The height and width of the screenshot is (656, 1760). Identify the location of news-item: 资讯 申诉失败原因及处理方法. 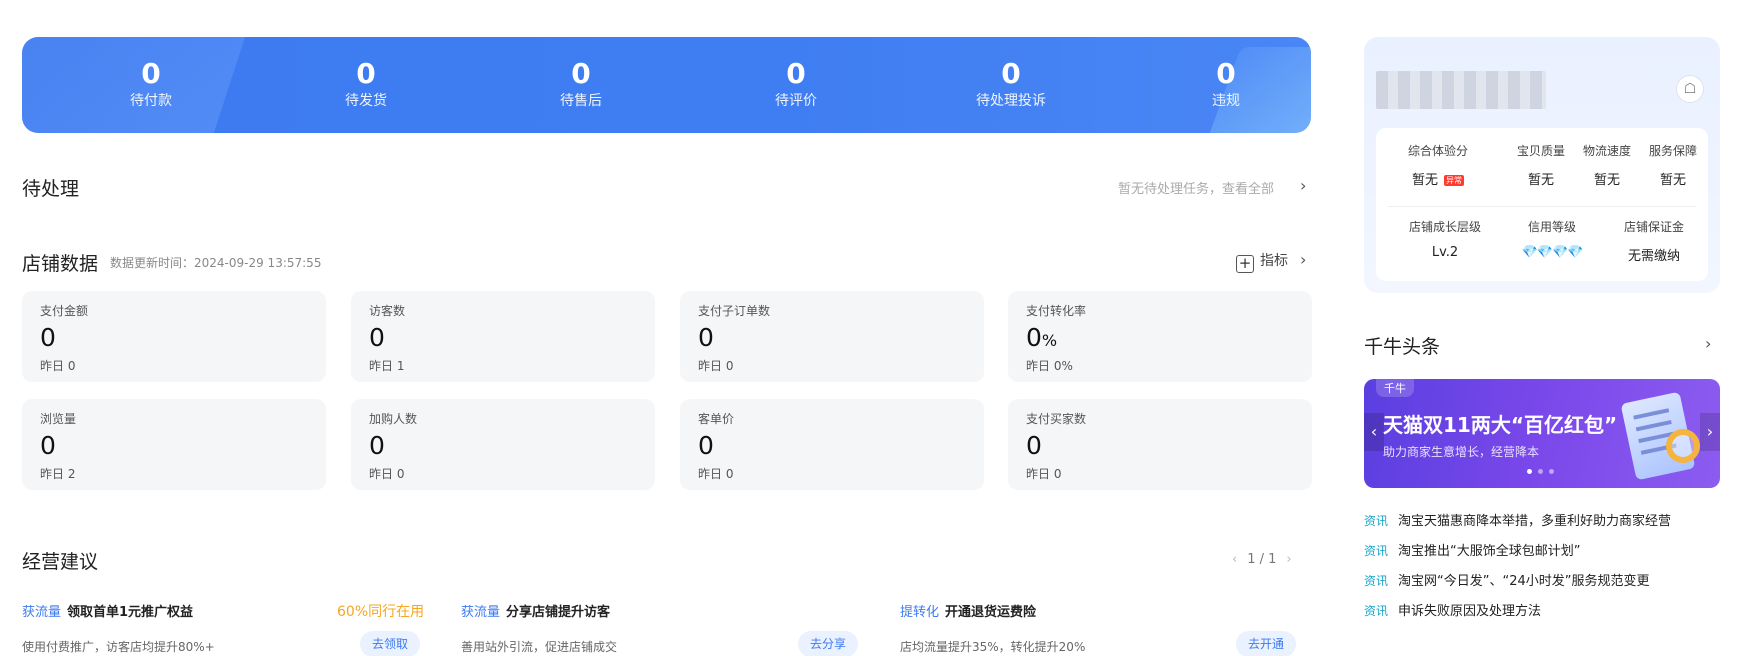
(1452, 609).